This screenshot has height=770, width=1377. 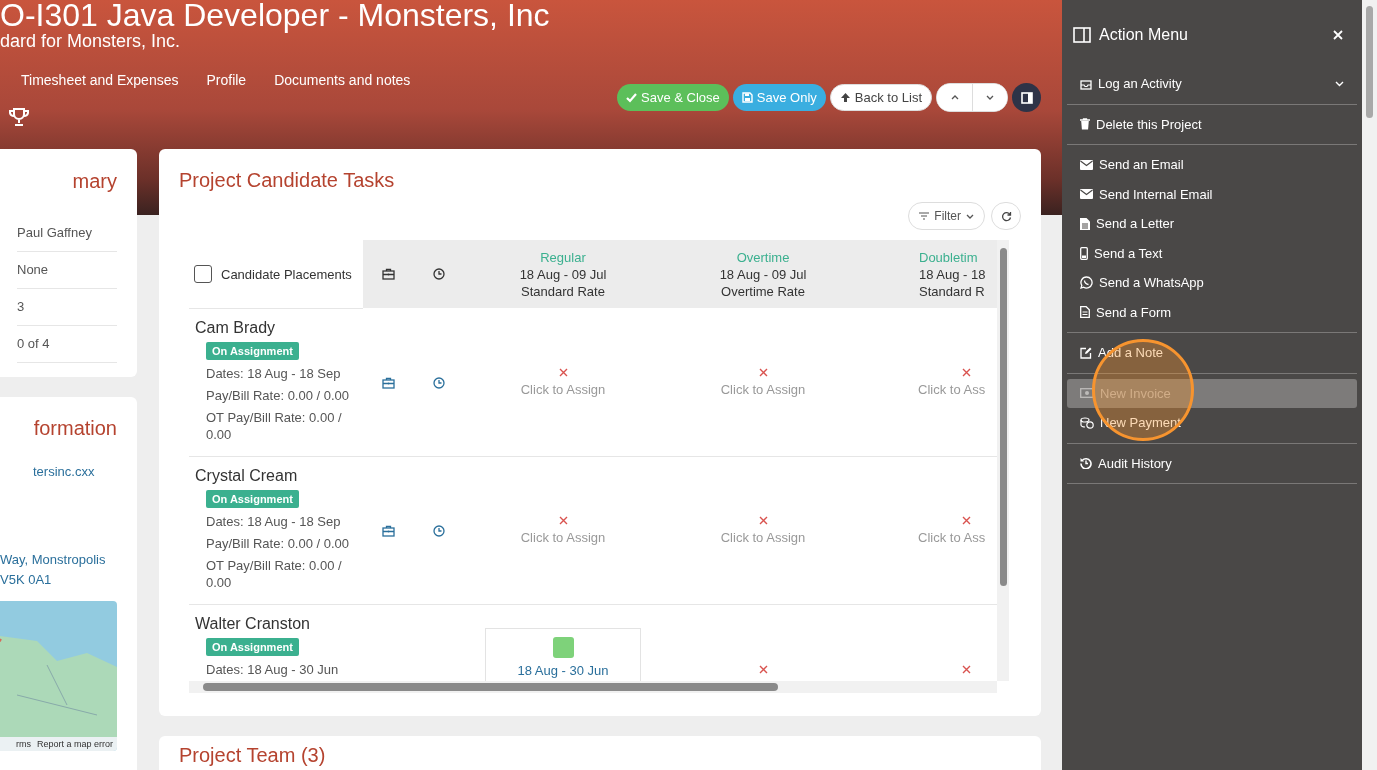 What do you see at coordinates (253, 755) in the screenshot?
I see `card-title: Project Team (3)` at bounding box center [253, 755].